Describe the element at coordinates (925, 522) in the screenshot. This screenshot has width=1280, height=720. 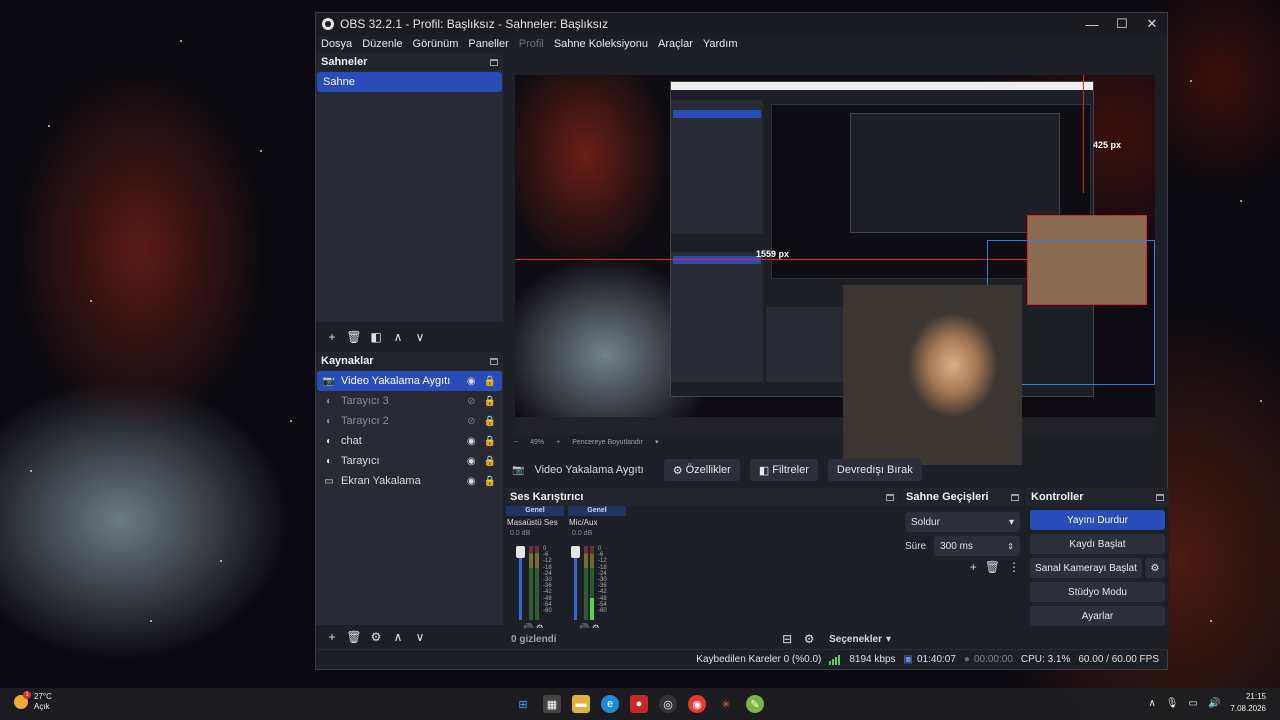
I see `transition-value: Soldur` at that location.